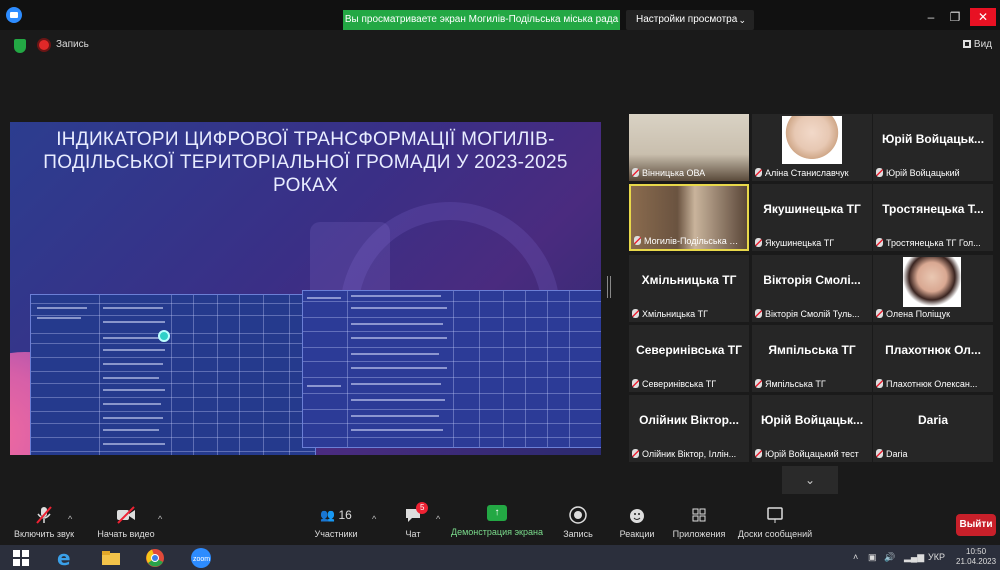  Describe the element at coordinates (689, 288) in the screenshot. I see `participant-tile: Хмільницька ТГ Хмільницька ТГ` at that location.